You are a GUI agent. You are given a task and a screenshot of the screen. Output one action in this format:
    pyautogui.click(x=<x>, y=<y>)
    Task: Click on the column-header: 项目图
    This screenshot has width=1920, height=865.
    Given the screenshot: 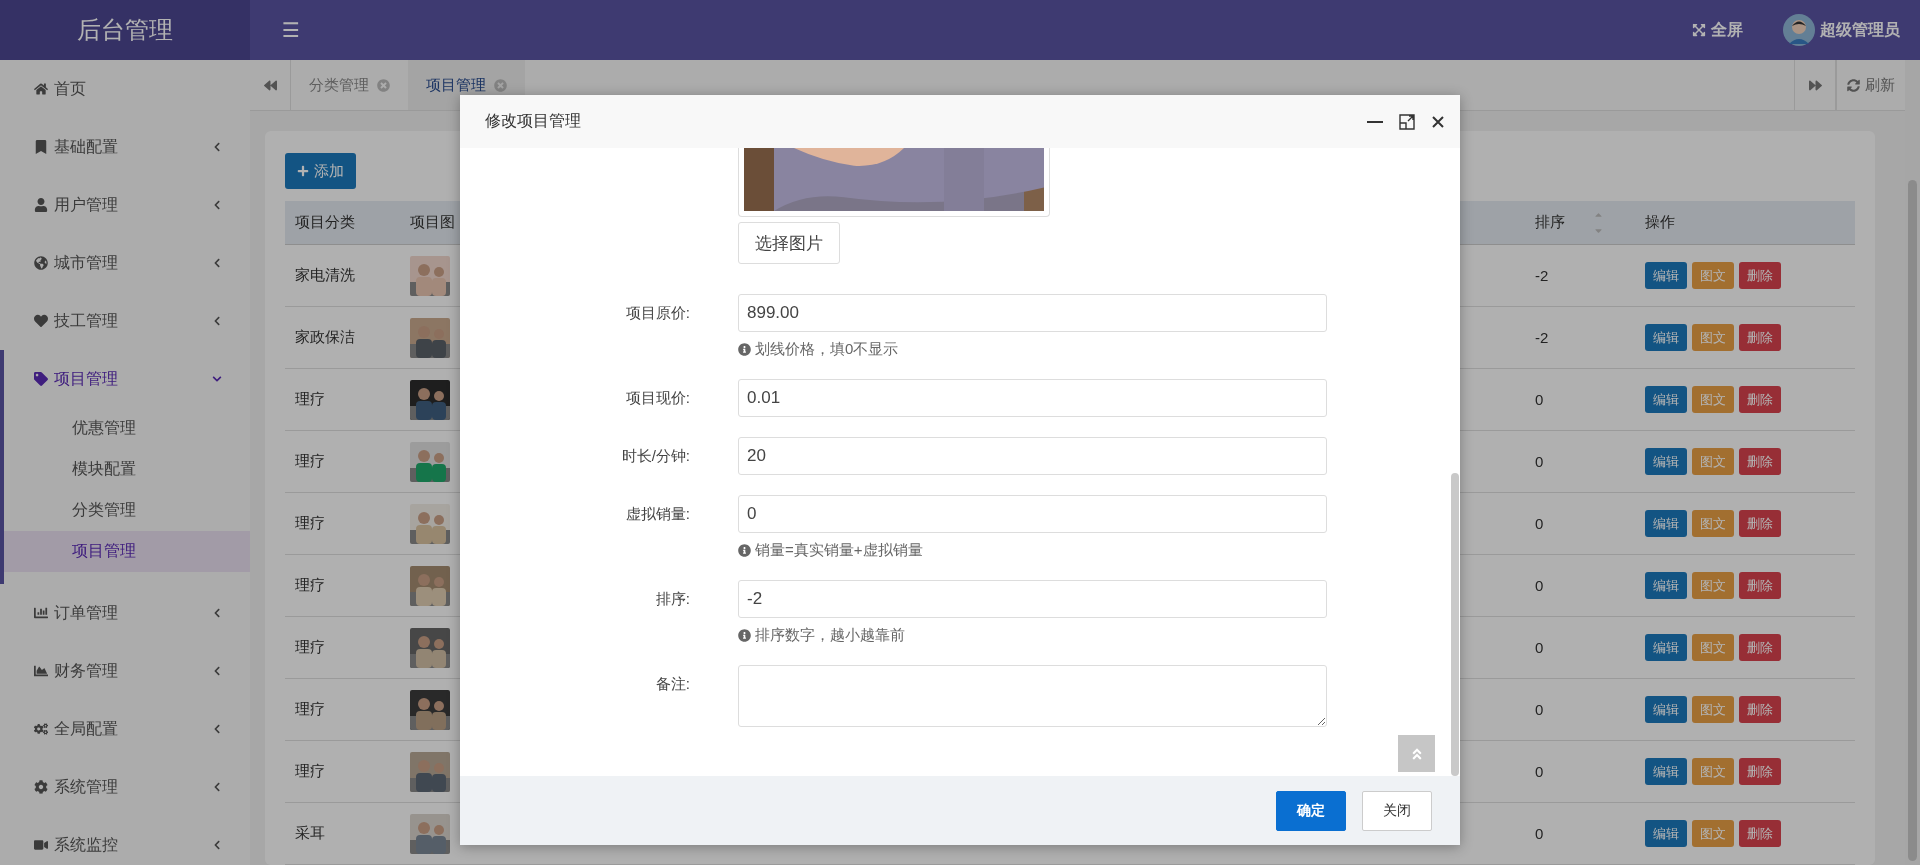 What is the action you would take?
    pyautogui.click(x=433, y=222)
    